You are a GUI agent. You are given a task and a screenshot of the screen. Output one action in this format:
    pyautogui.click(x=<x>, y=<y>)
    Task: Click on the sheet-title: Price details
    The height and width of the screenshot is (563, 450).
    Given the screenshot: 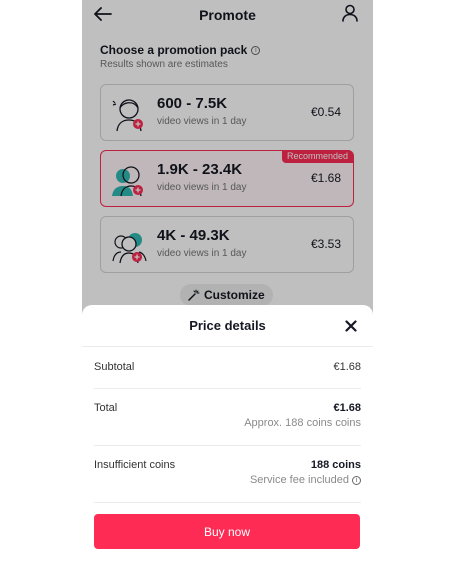 What is the action you would take?
    pyautogui.click(x=227, y=325)
    